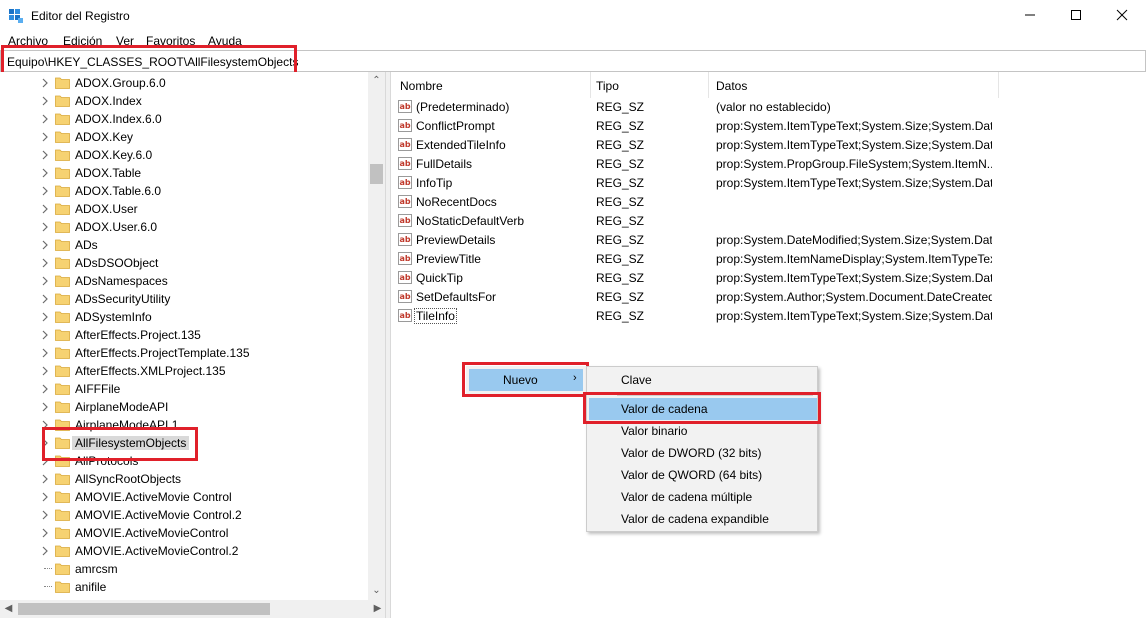 The height and width of the screenshot is (618, 1146). Describe the element at coordinates (650, 85) in the screenshot. I see `column-header-type: Tipo` at that location.